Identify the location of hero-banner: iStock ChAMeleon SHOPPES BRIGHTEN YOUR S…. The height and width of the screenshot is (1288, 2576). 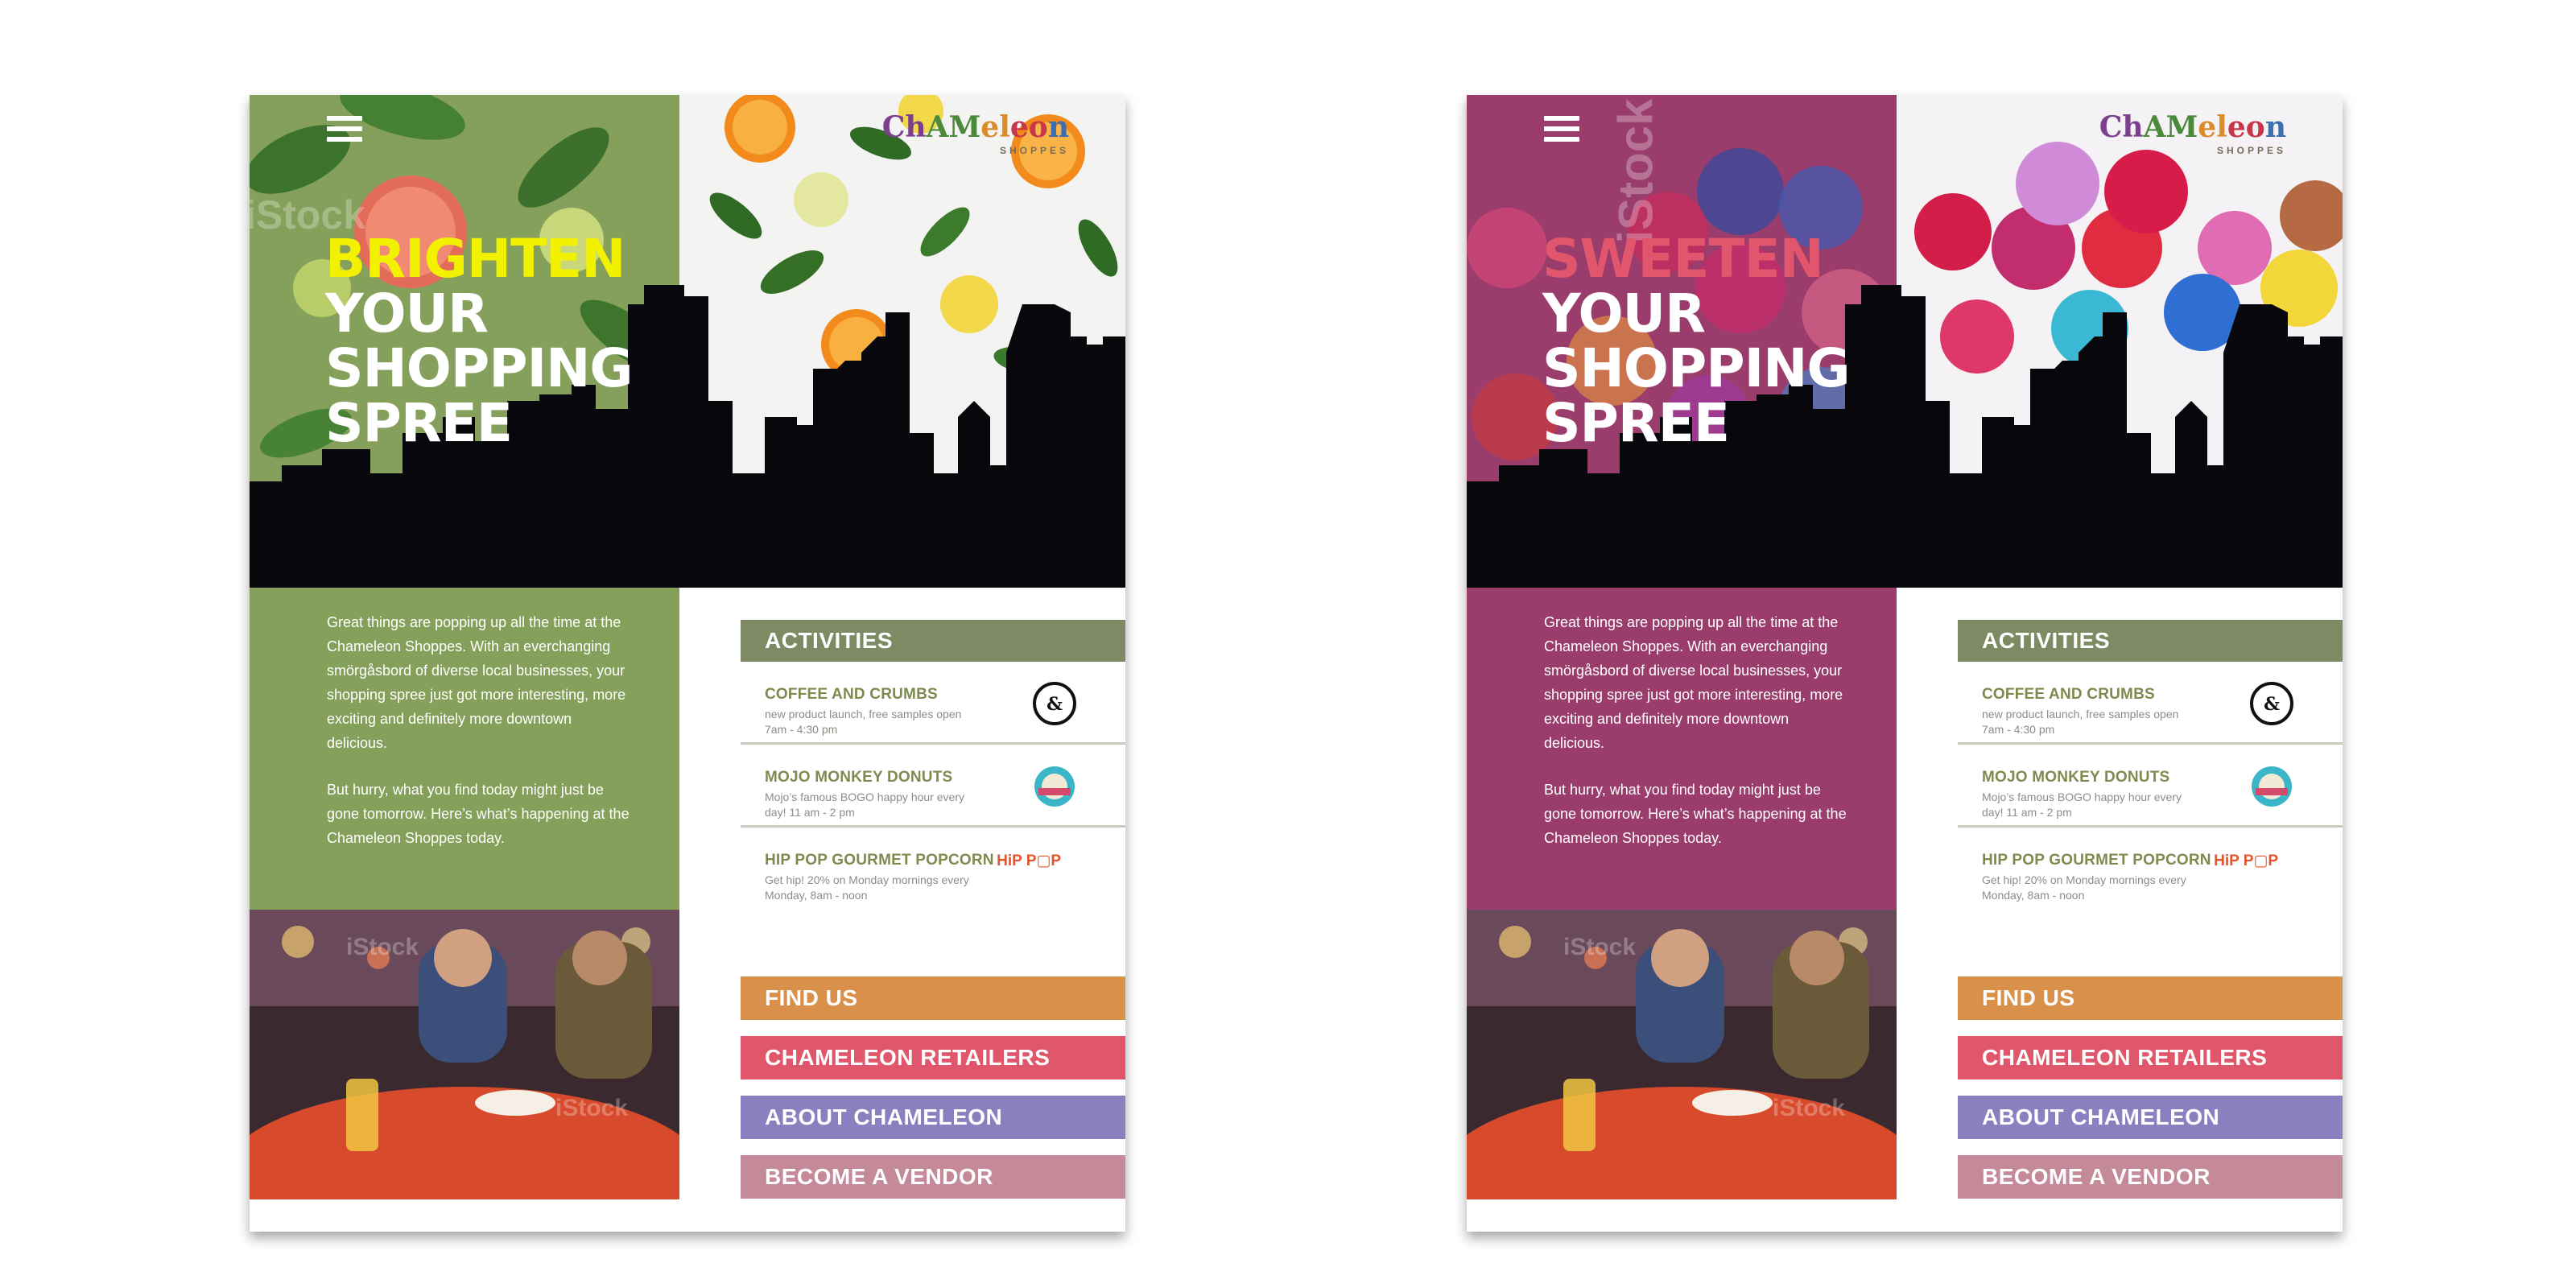
(687, 341).